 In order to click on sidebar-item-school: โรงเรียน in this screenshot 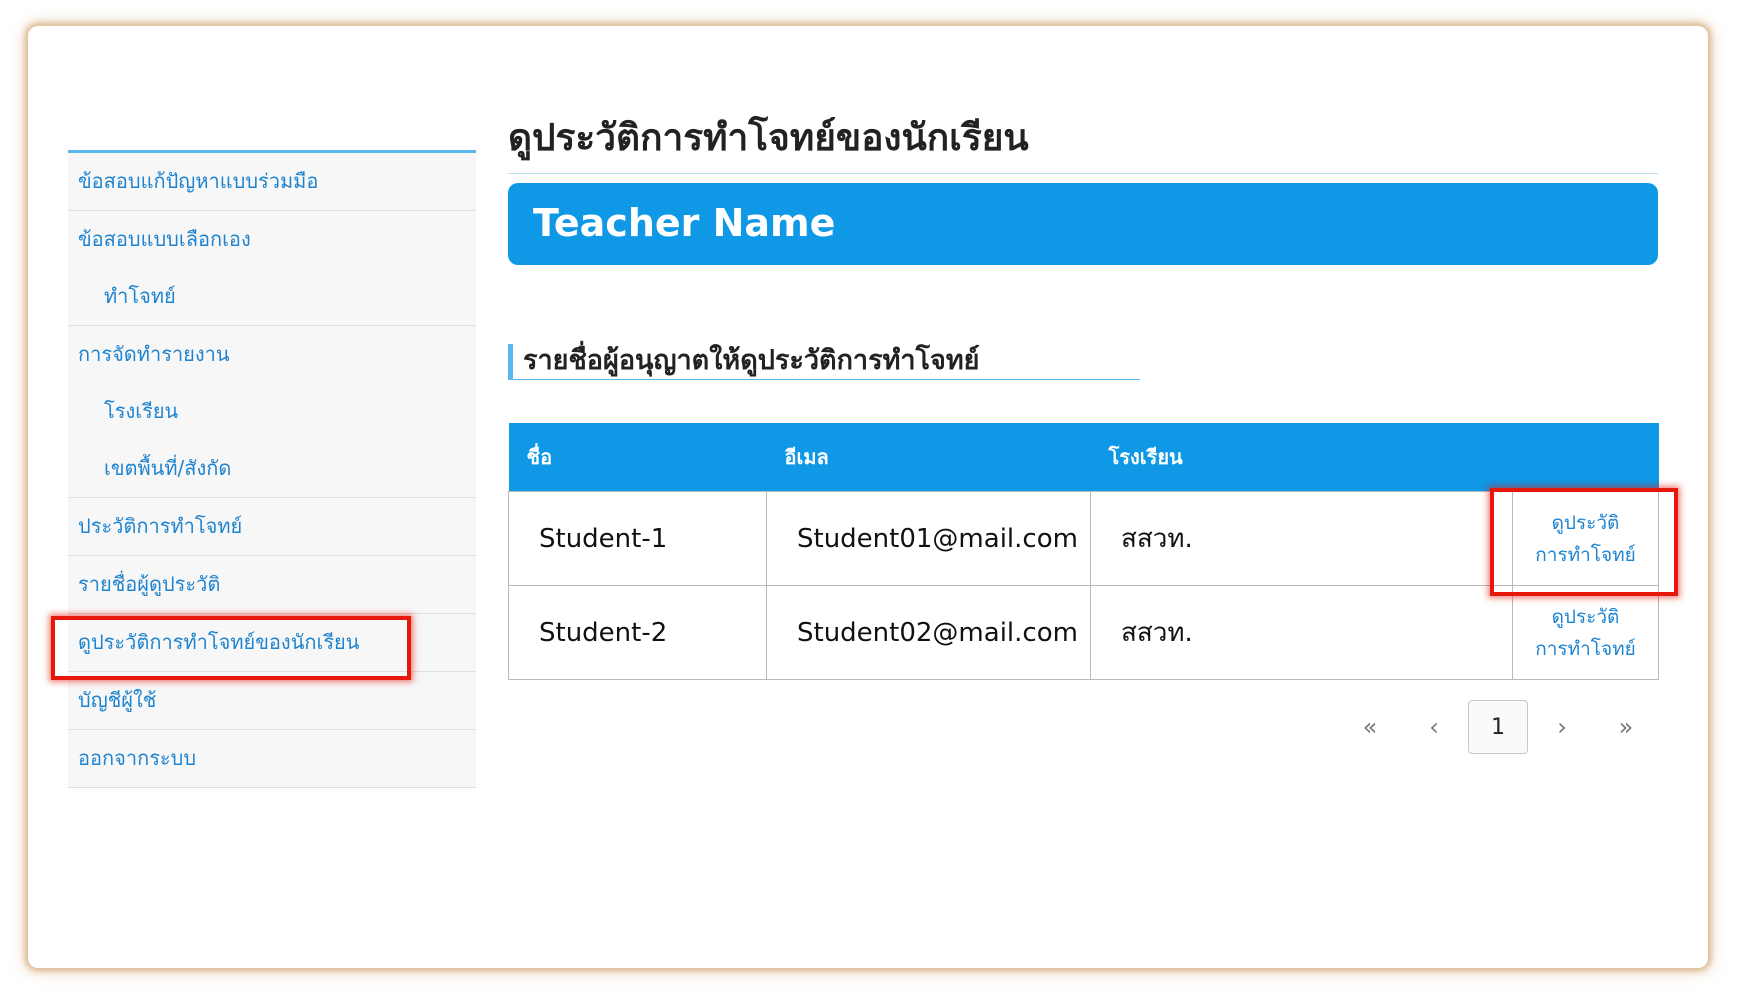, I will do `click(272, 411)`.